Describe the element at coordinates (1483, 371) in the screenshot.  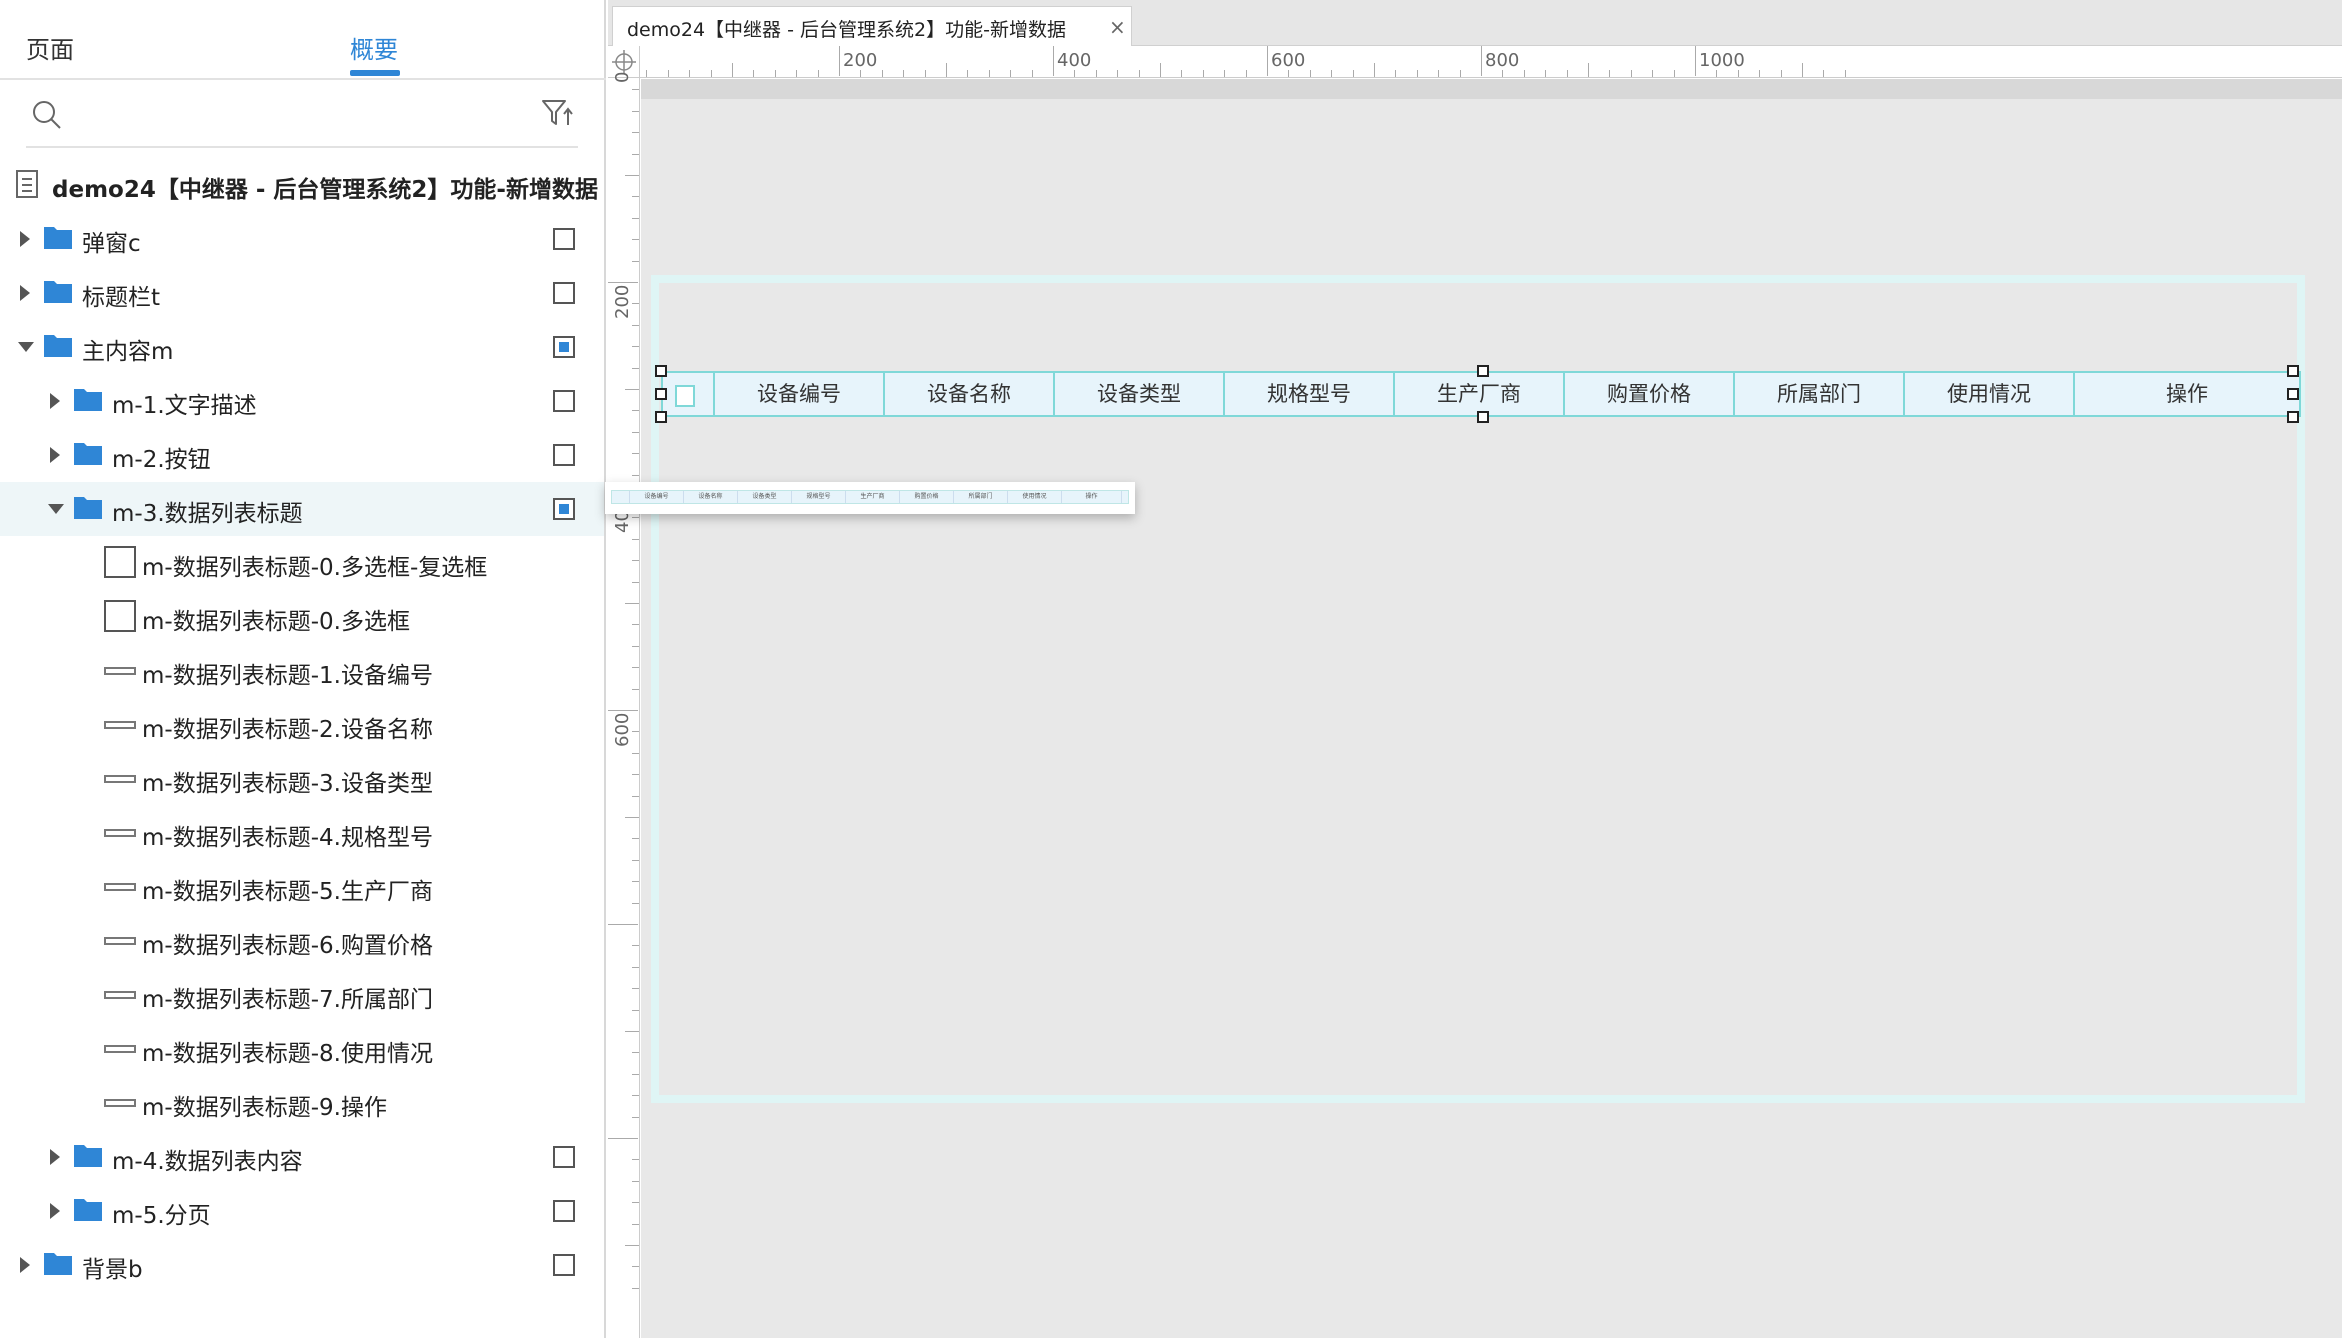
I see `resize-handle-tm` at that location.